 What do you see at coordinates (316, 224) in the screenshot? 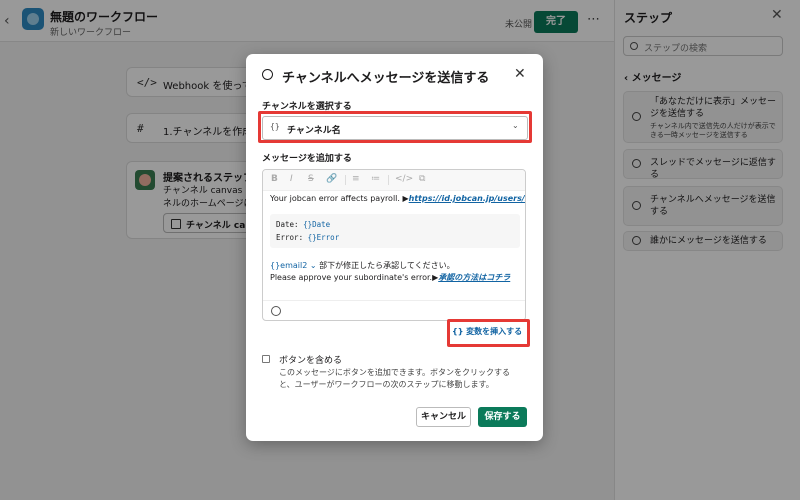
I see `variable-token-date: {}Date` at bounding box center [316, 224].